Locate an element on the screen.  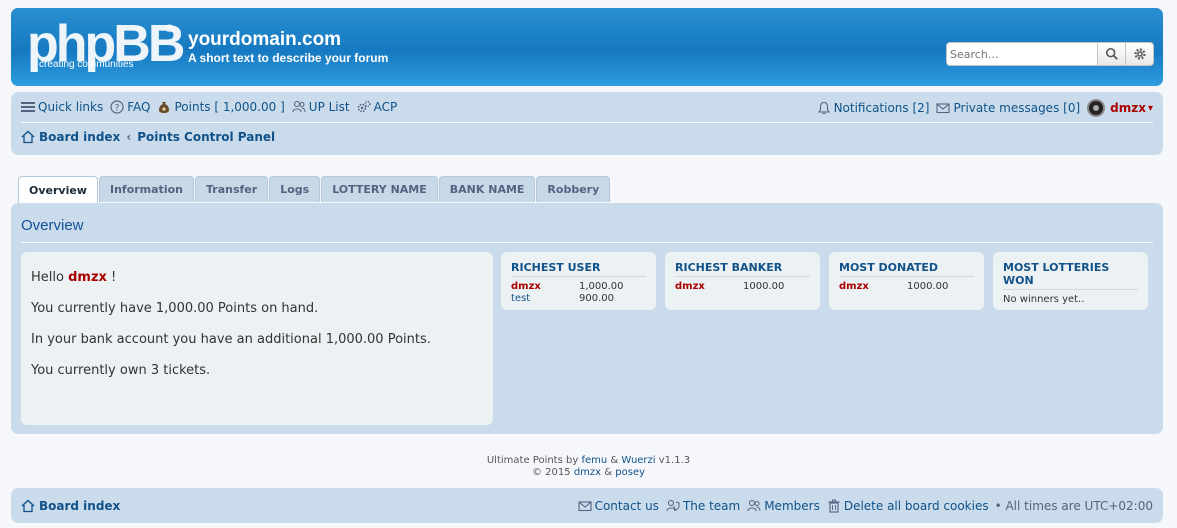
avatar is located at coordinates (1096, 108).